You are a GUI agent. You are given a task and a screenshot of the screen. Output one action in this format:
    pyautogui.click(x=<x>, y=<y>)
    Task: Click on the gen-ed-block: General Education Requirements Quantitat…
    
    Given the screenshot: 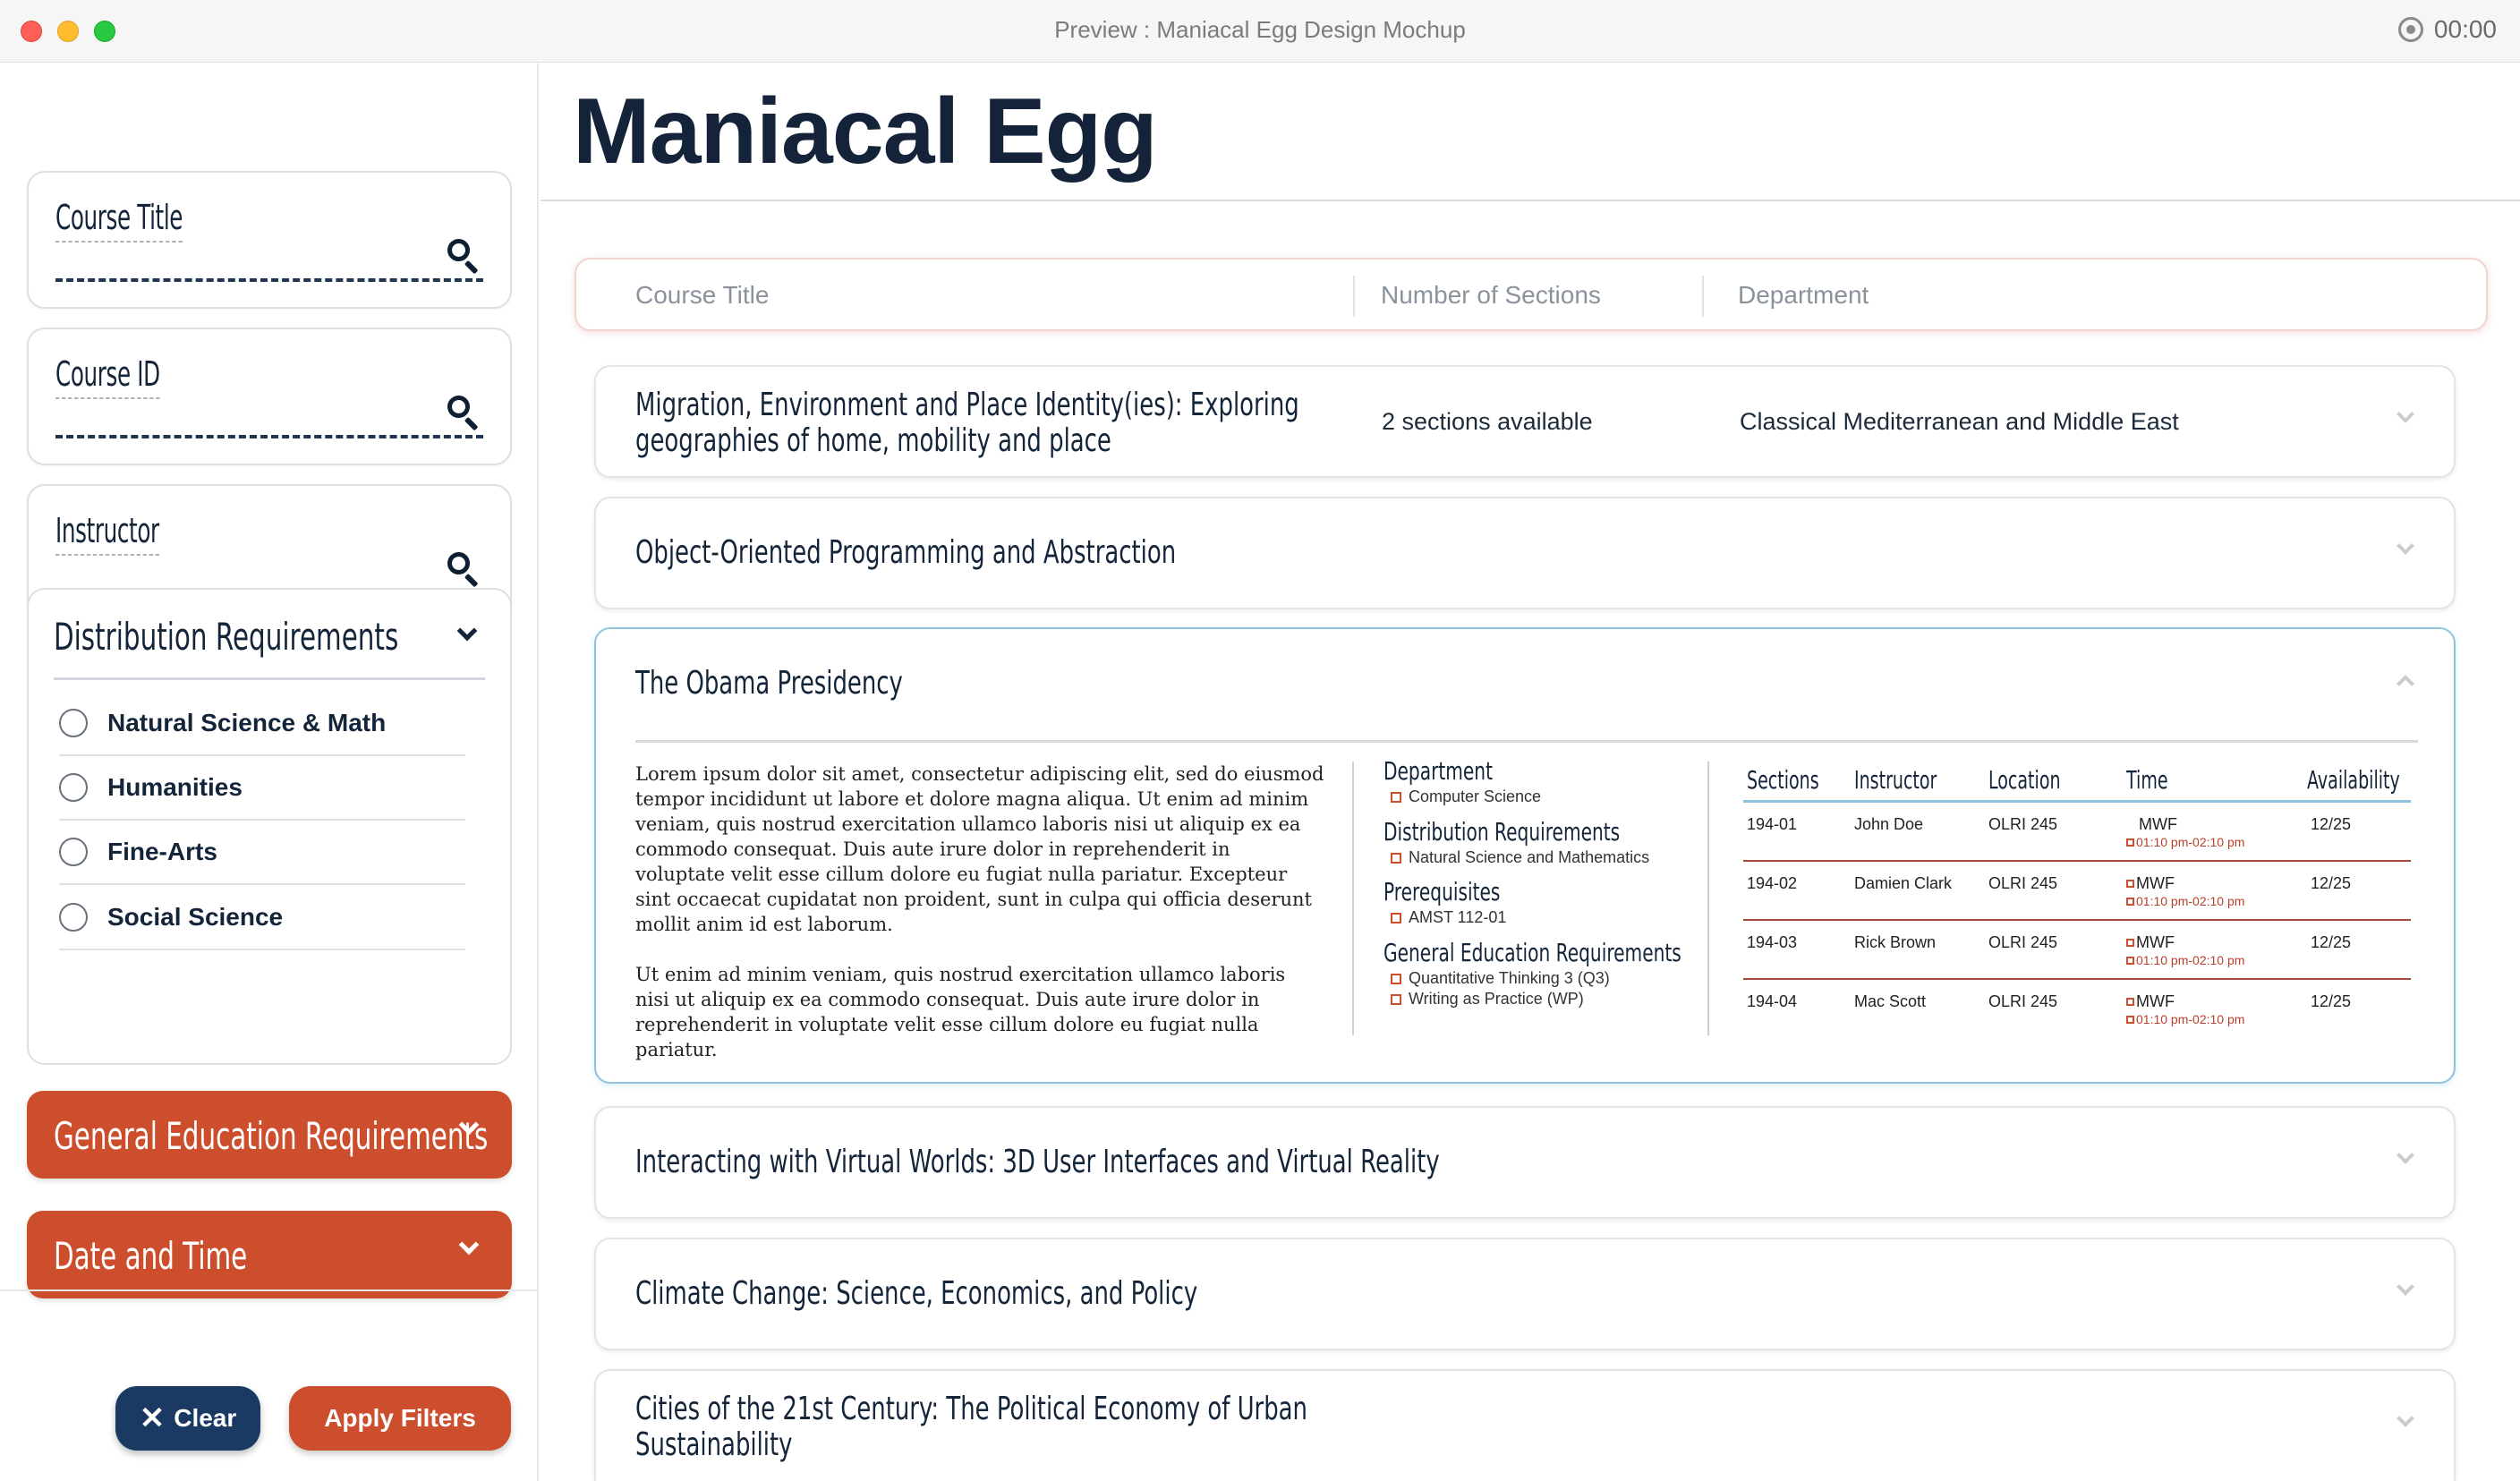 What is the action you would take?
    pyautogui.click(x=1535, y=974)
    